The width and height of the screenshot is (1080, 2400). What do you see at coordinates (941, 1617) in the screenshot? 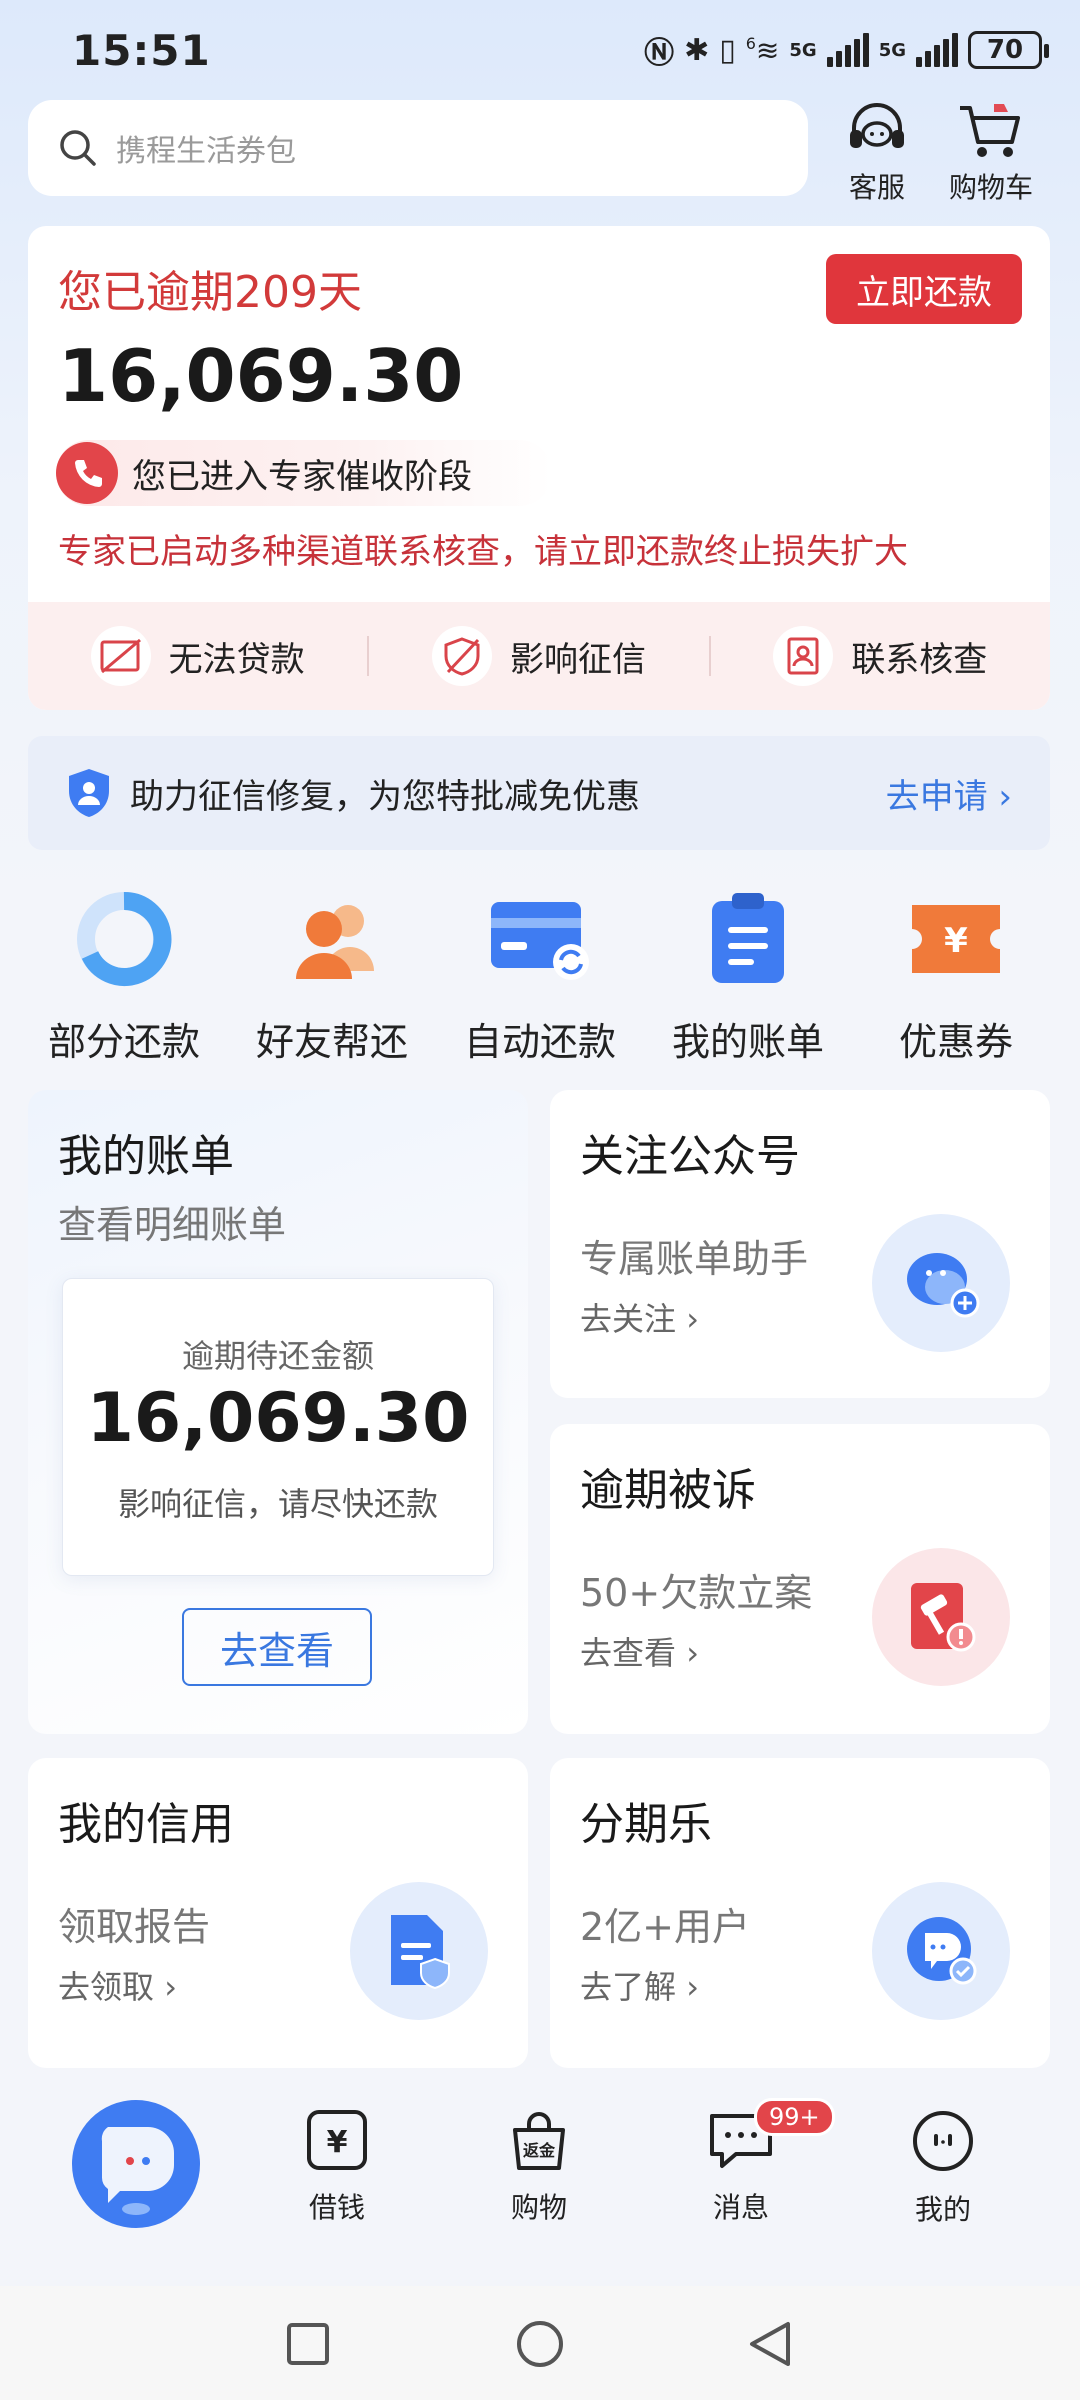
I see `gavel-icon` at bounding box center [941, 1617].